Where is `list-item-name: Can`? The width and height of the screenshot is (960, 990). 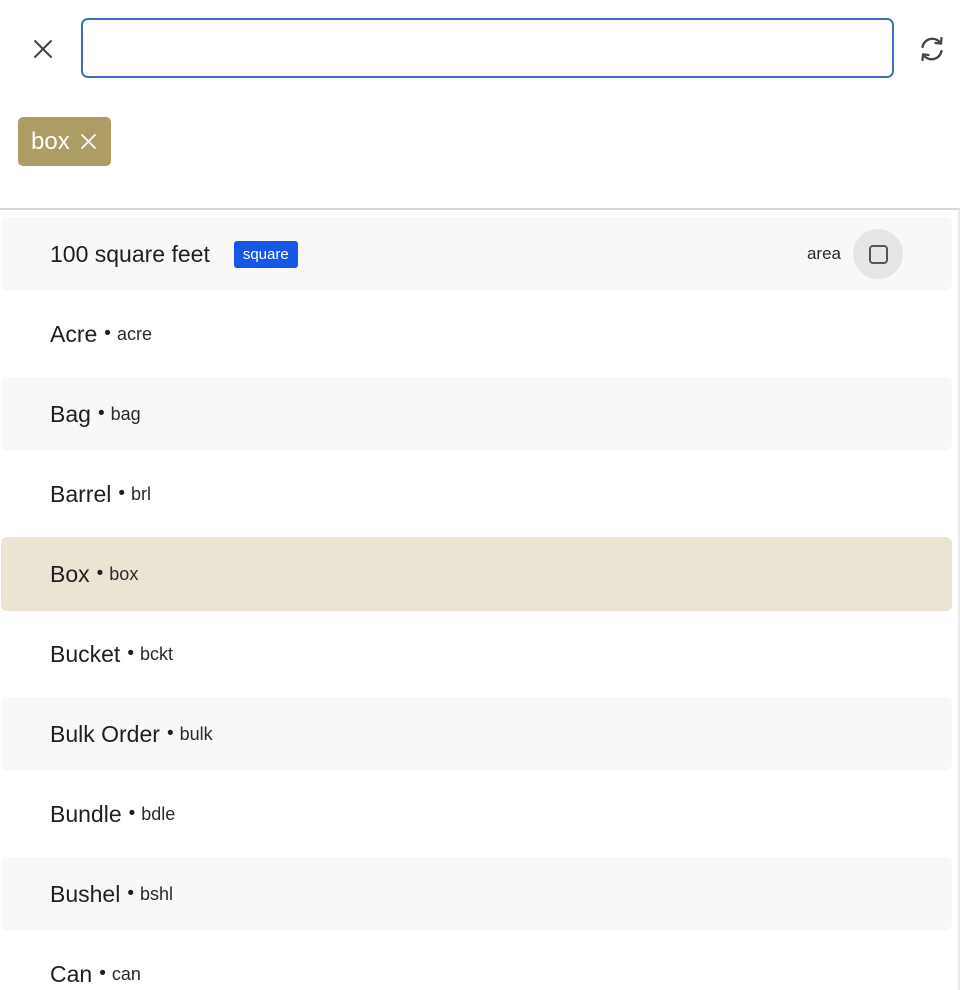 list-item-name: Can is located at coordinates (71, 973).